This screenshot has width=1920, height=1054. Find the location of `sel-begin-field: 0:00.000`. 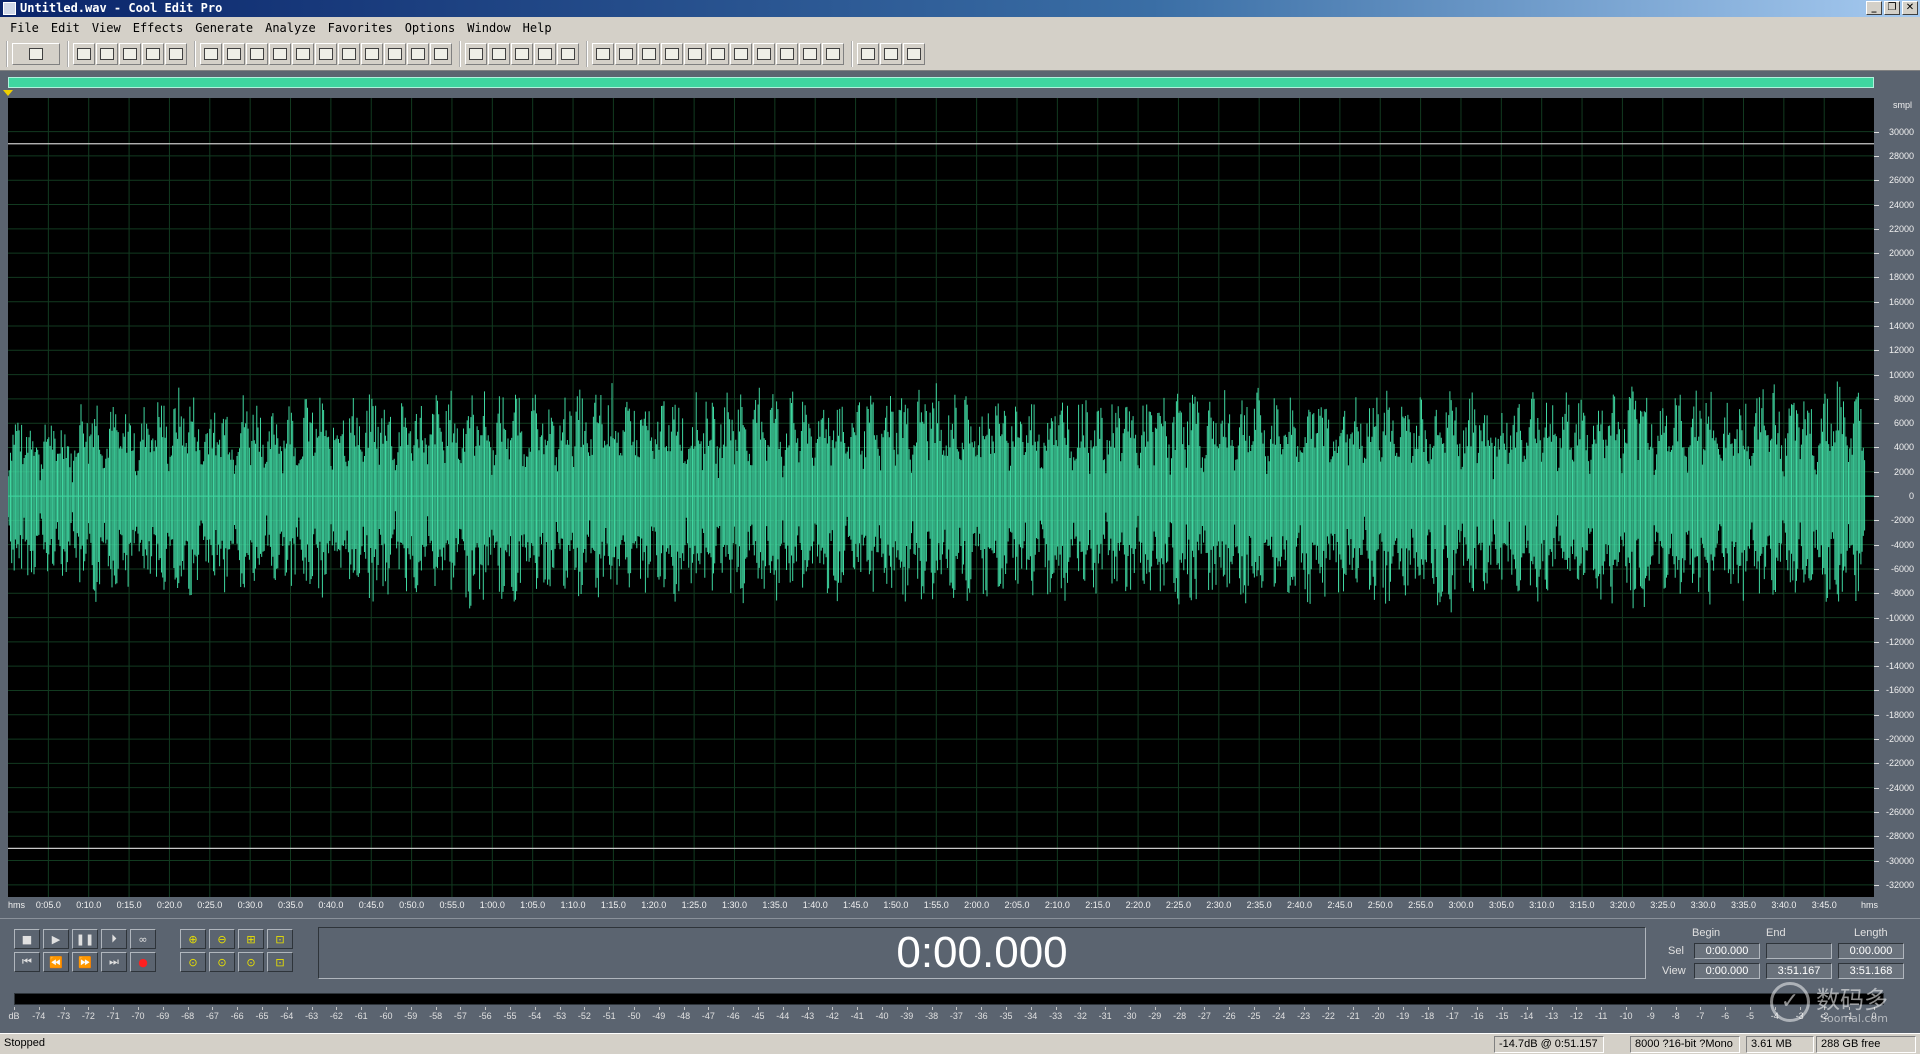

sel-begin-field: 0:00.000 is located at coordinates (1727, 951).